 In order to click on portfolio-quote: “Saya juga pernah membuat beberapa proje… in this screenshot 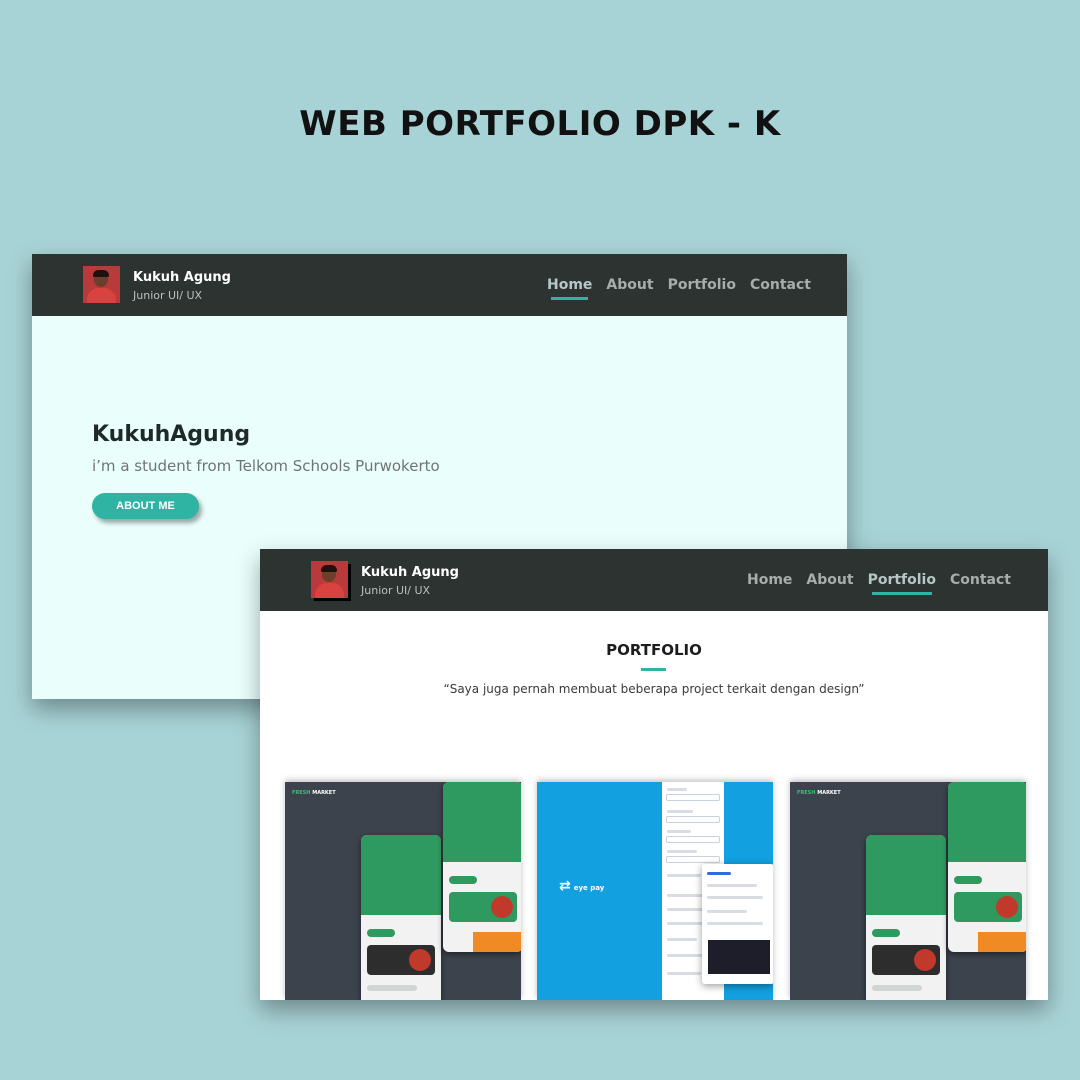, I will do `click(654, 689)`.